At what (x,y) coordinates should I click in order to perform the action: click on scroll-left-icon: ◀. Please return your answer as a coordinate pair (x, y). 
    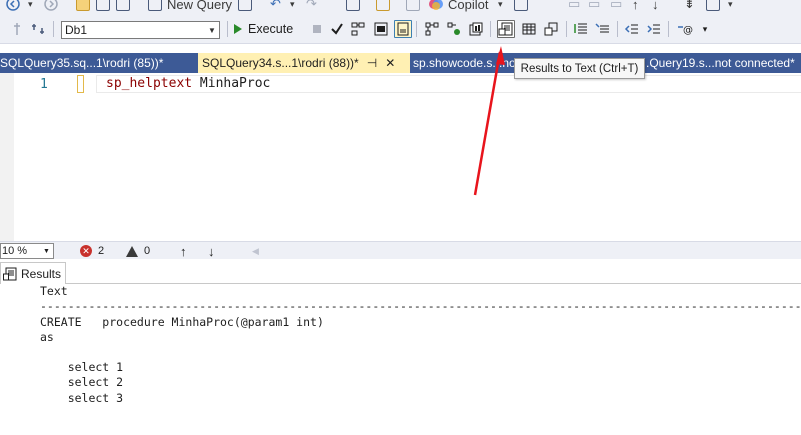
    Looking at the image, I should click on (255, 251).